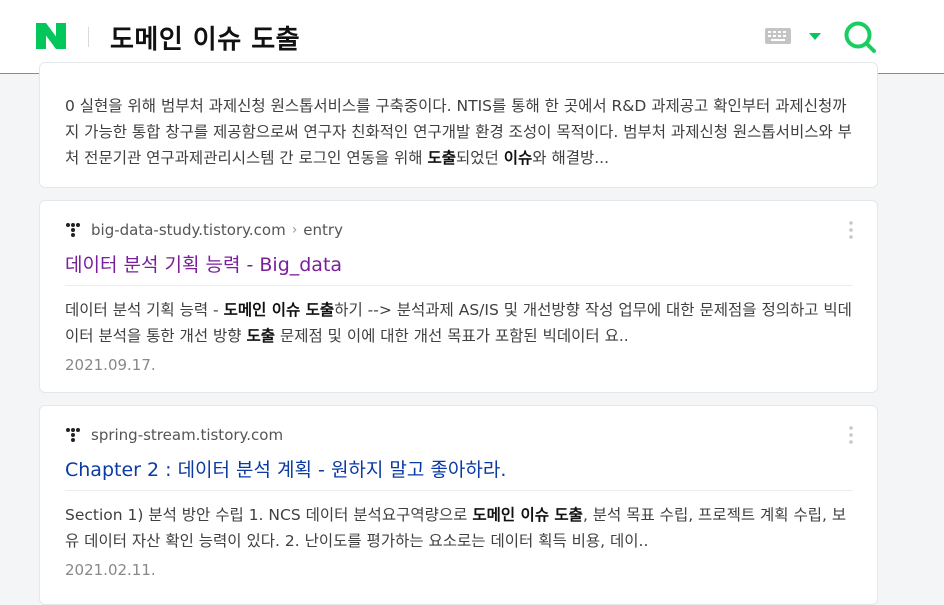  What do you see at coordinates (203, 263) in the screenshot?
I see `result-title-link: 데이터 분석 기획 능력 - Big_data` at bounding box center [203, 263].